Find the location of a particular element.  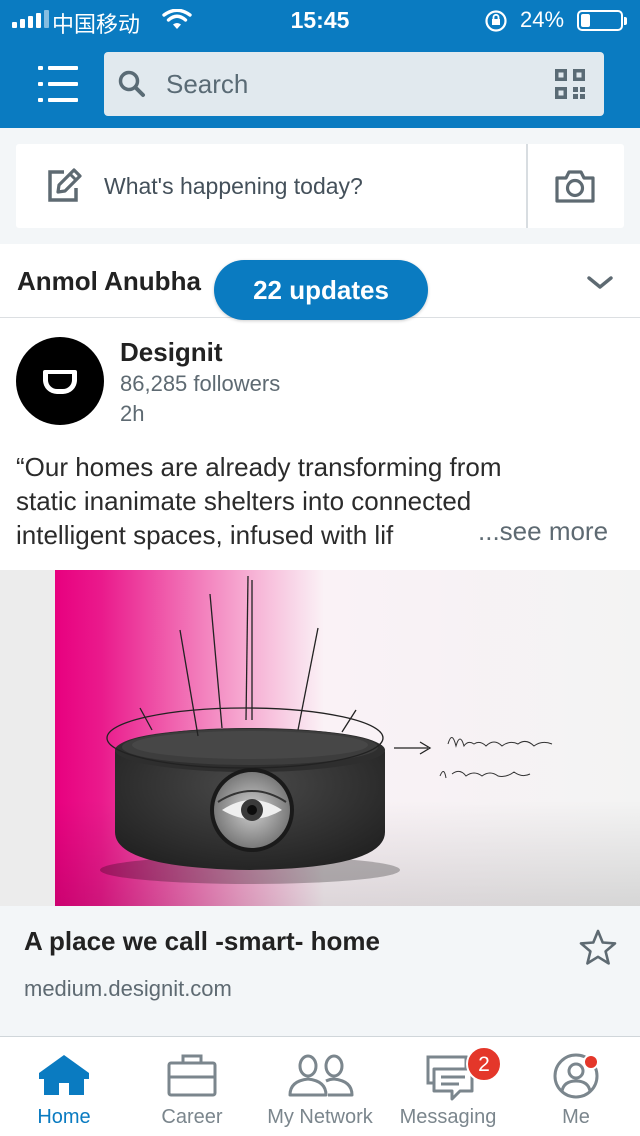

tab-career: Career is located at coordinates (192, 1086).